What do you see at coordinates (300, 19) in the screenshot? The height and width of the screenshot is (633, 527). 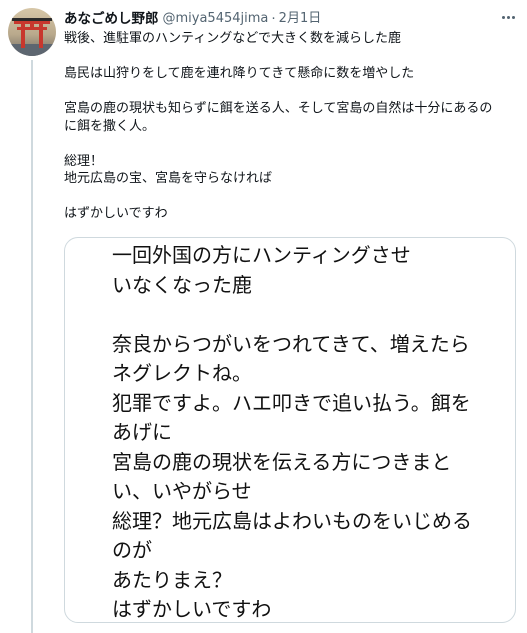 I see `tweet-date: 2月1日` at bounding box center [300, 19].